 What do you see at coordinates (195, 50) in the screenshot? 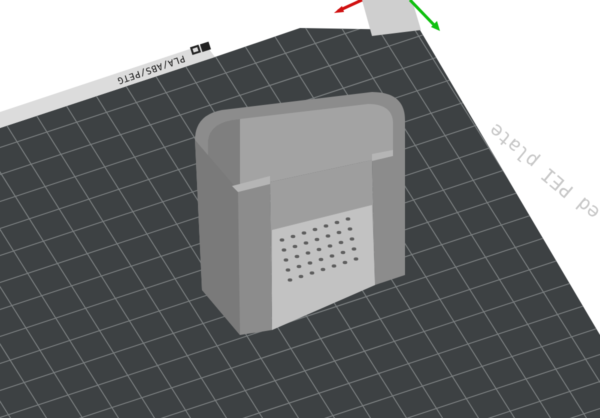
I see `plate-type-icon` at bounding box center [195, 50].